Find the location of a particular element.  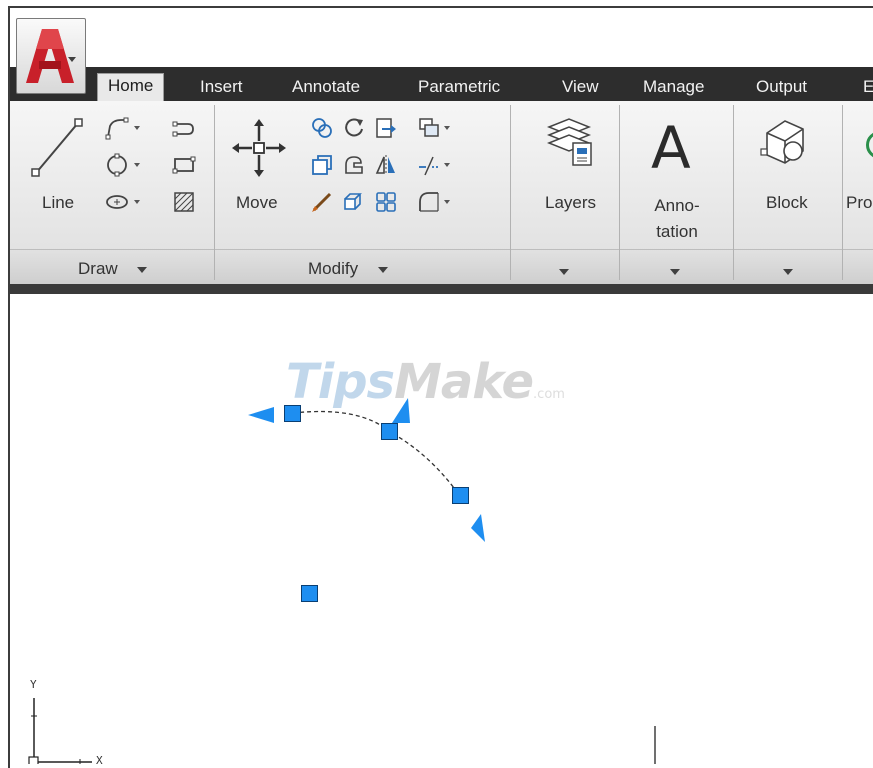

properties-icon is located at coordinates (869, 145).